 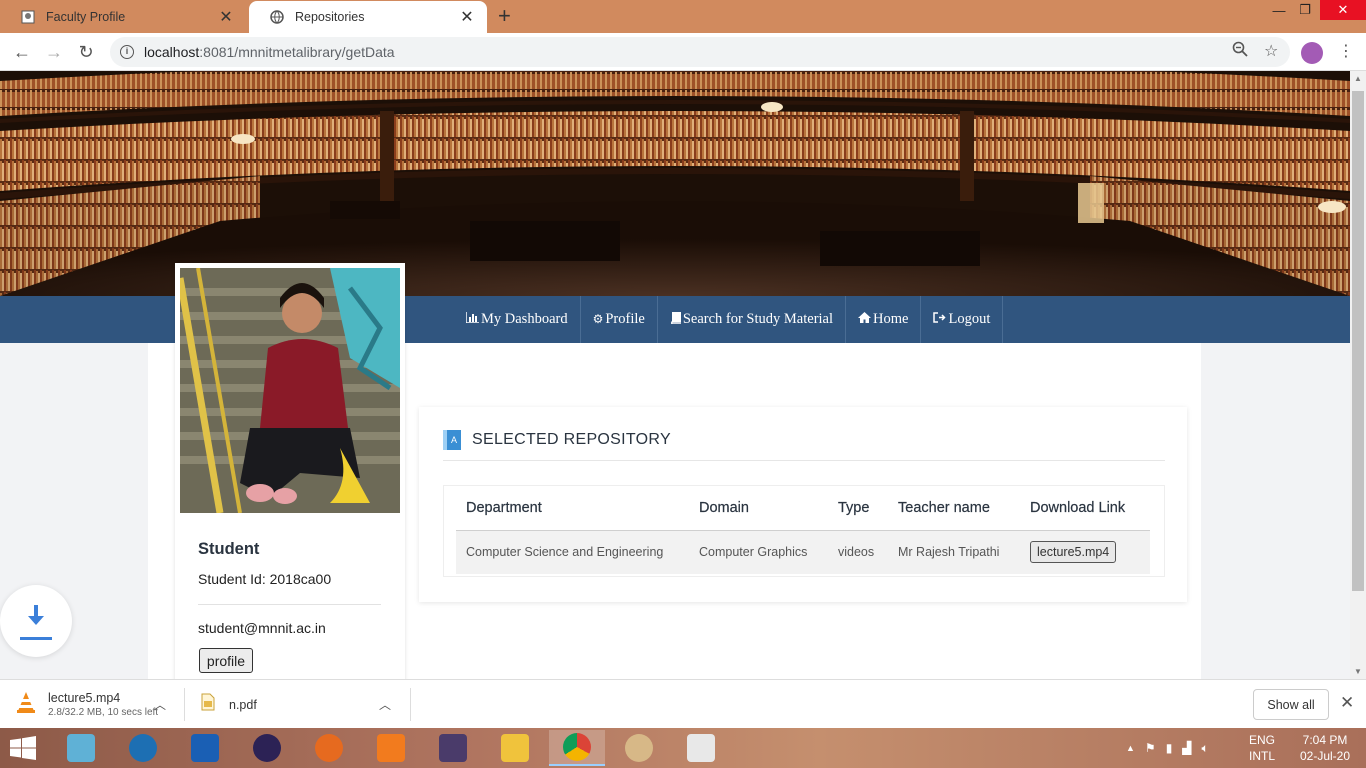 What do you see at coordinates (1262, 748) in the screenshot?
I see `language-indicator: ENG INTL` at bounding box center [1262, 748].